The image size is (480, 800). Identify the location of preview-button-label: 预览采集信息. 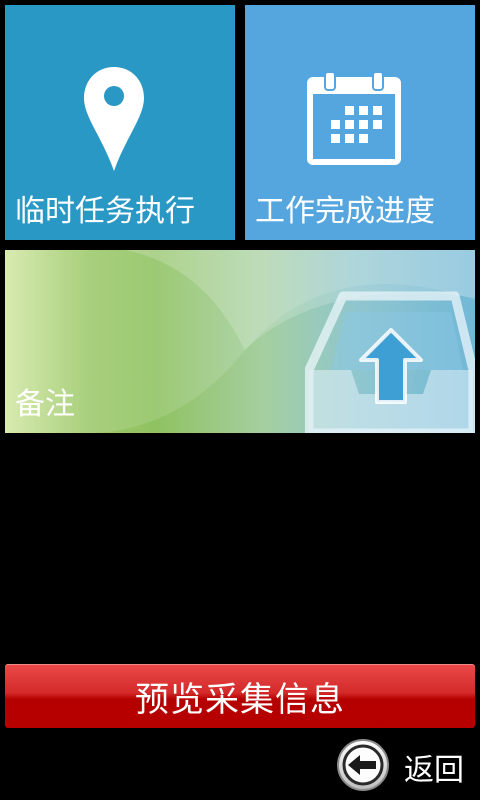
(240, 699).